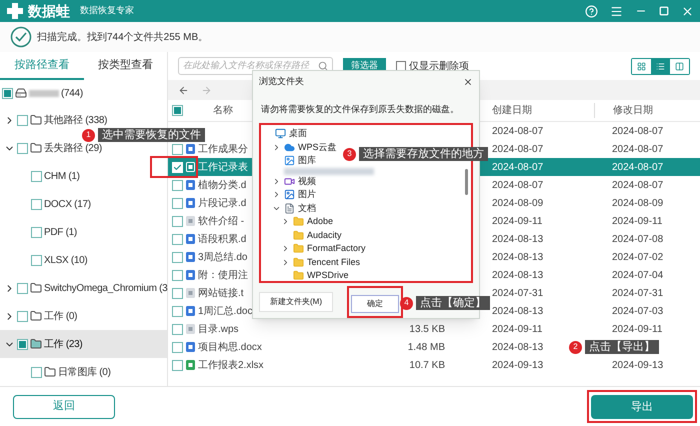  I want to click on file-size: 10.7 KB, so click(427, 365).